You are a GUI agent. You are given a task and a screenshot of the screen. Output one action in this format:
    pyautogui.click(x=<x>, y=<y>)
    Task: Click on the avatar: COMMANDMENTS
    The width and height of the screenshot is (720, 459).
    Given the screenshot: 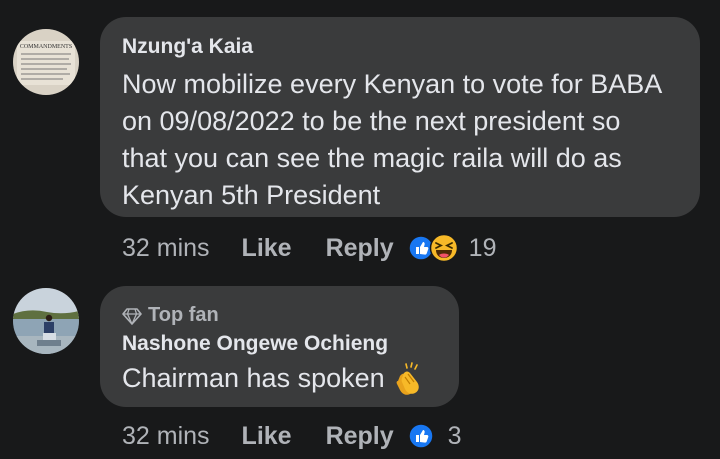 What is the action you would take?
    pyautogui.click(x=46, y=62)
    